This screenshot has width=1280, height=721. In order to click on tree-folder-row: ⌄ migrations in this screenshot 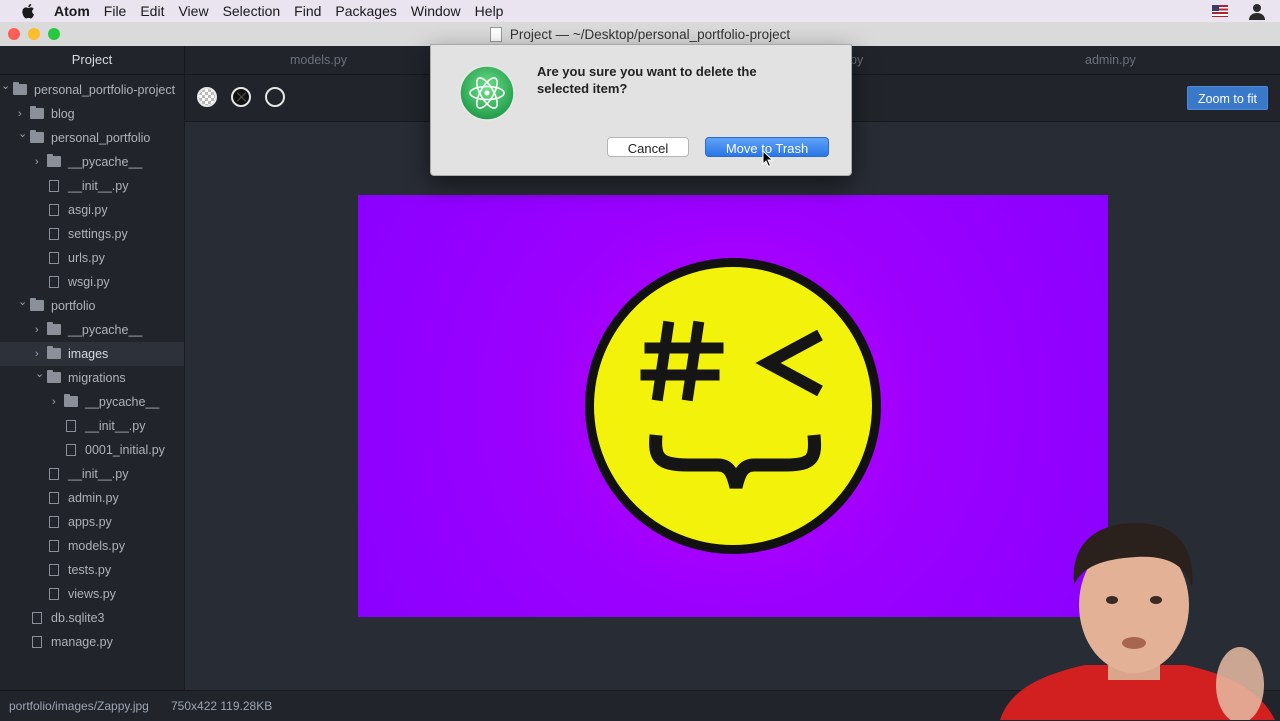, I will do `click(92, 378)`.